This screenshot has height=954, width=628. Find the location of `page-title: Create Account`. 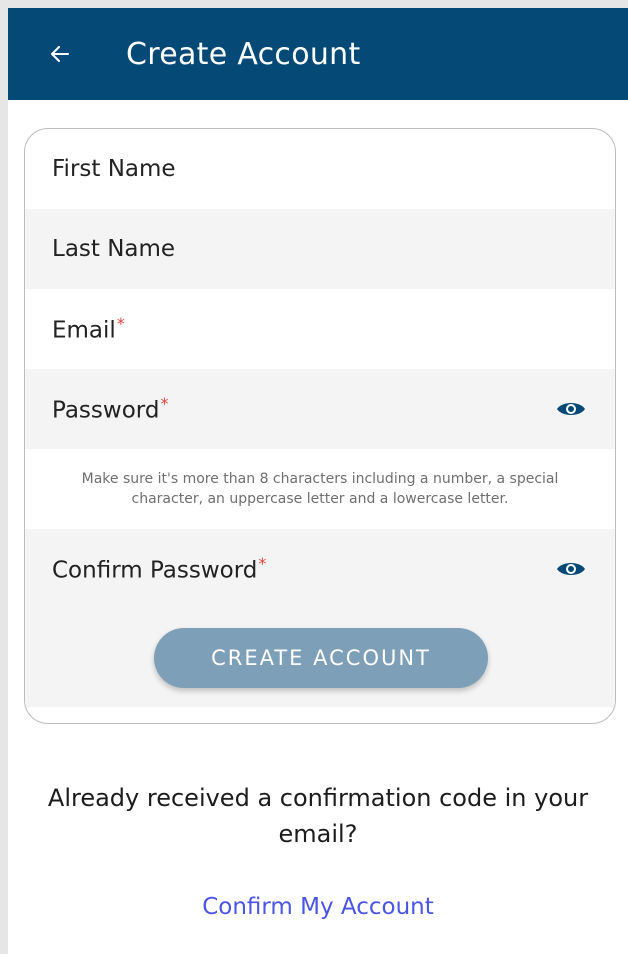

page-title: Create Account is located at coordinates (243, 54).